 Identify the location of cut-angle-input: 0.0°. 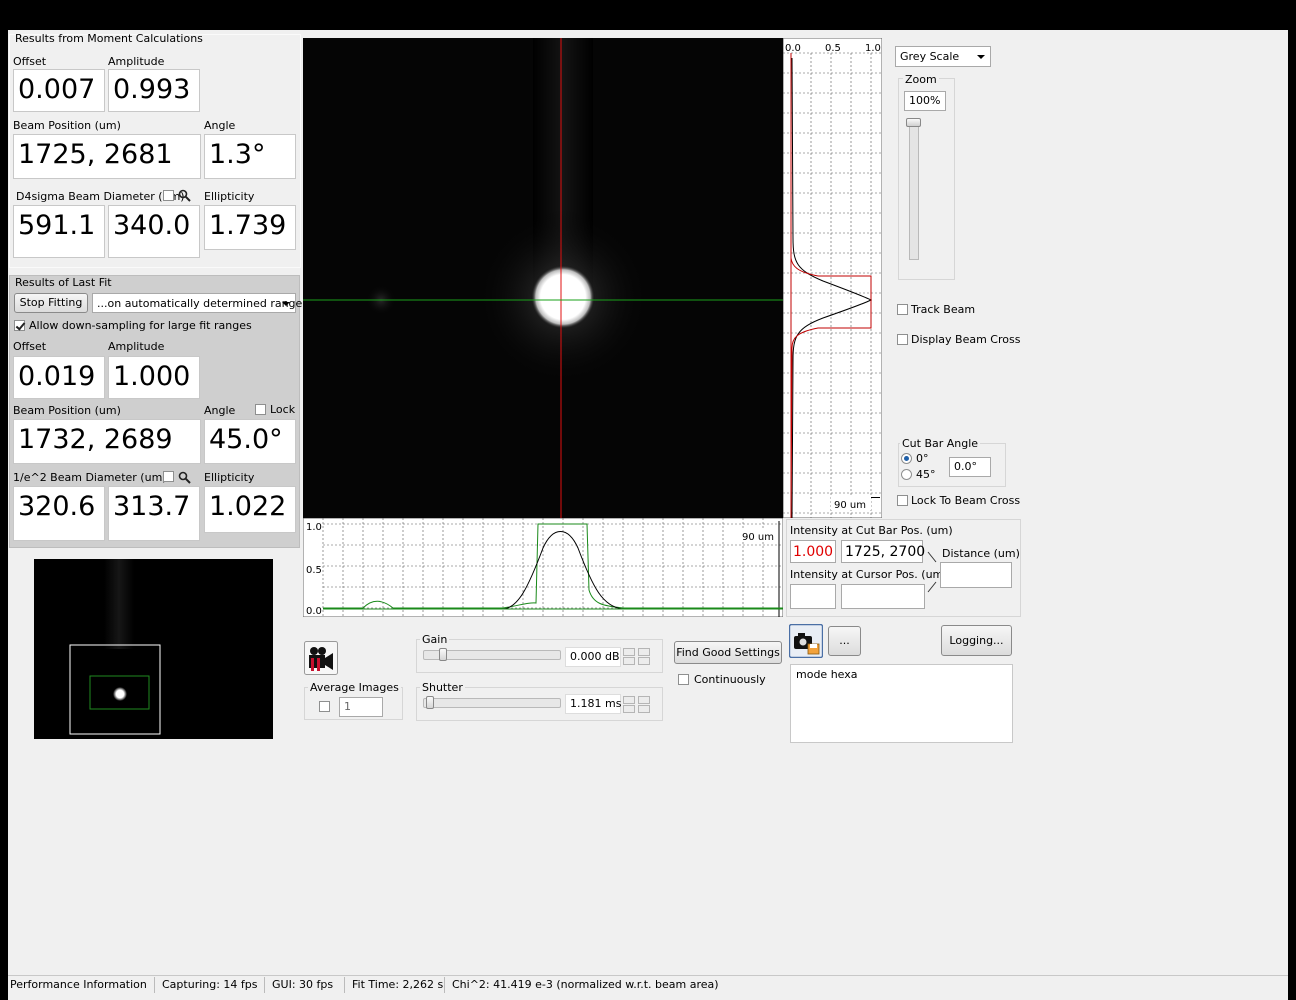
(970, 467).